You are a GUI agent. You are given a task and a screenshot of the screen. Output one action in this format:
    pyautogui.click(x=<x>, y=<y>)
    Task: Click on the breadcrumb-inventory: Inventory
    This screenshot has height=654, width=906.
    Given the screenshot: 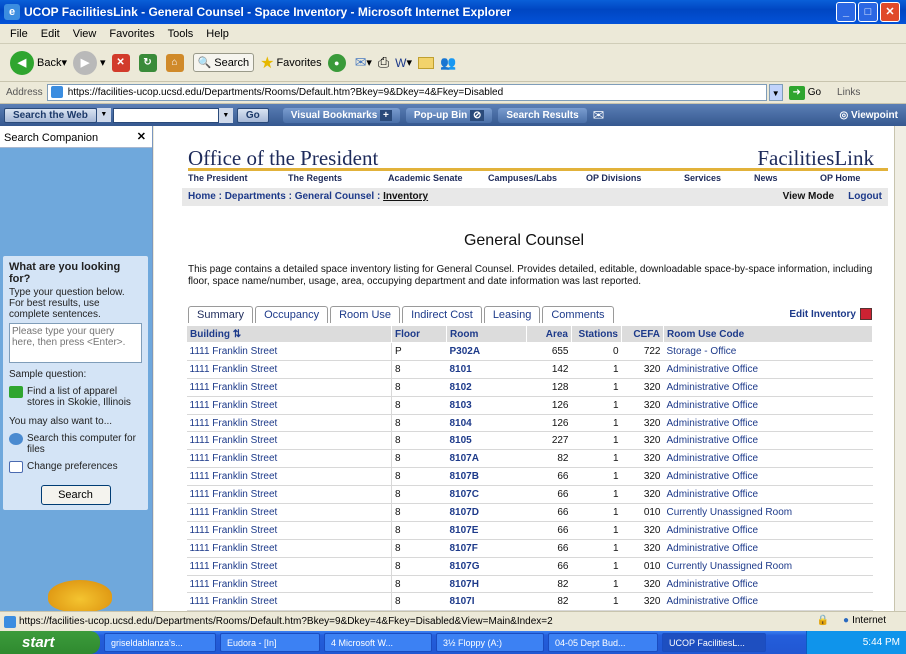 What is the action you would take?
    pyautogui.click(x=405, y=197)
    